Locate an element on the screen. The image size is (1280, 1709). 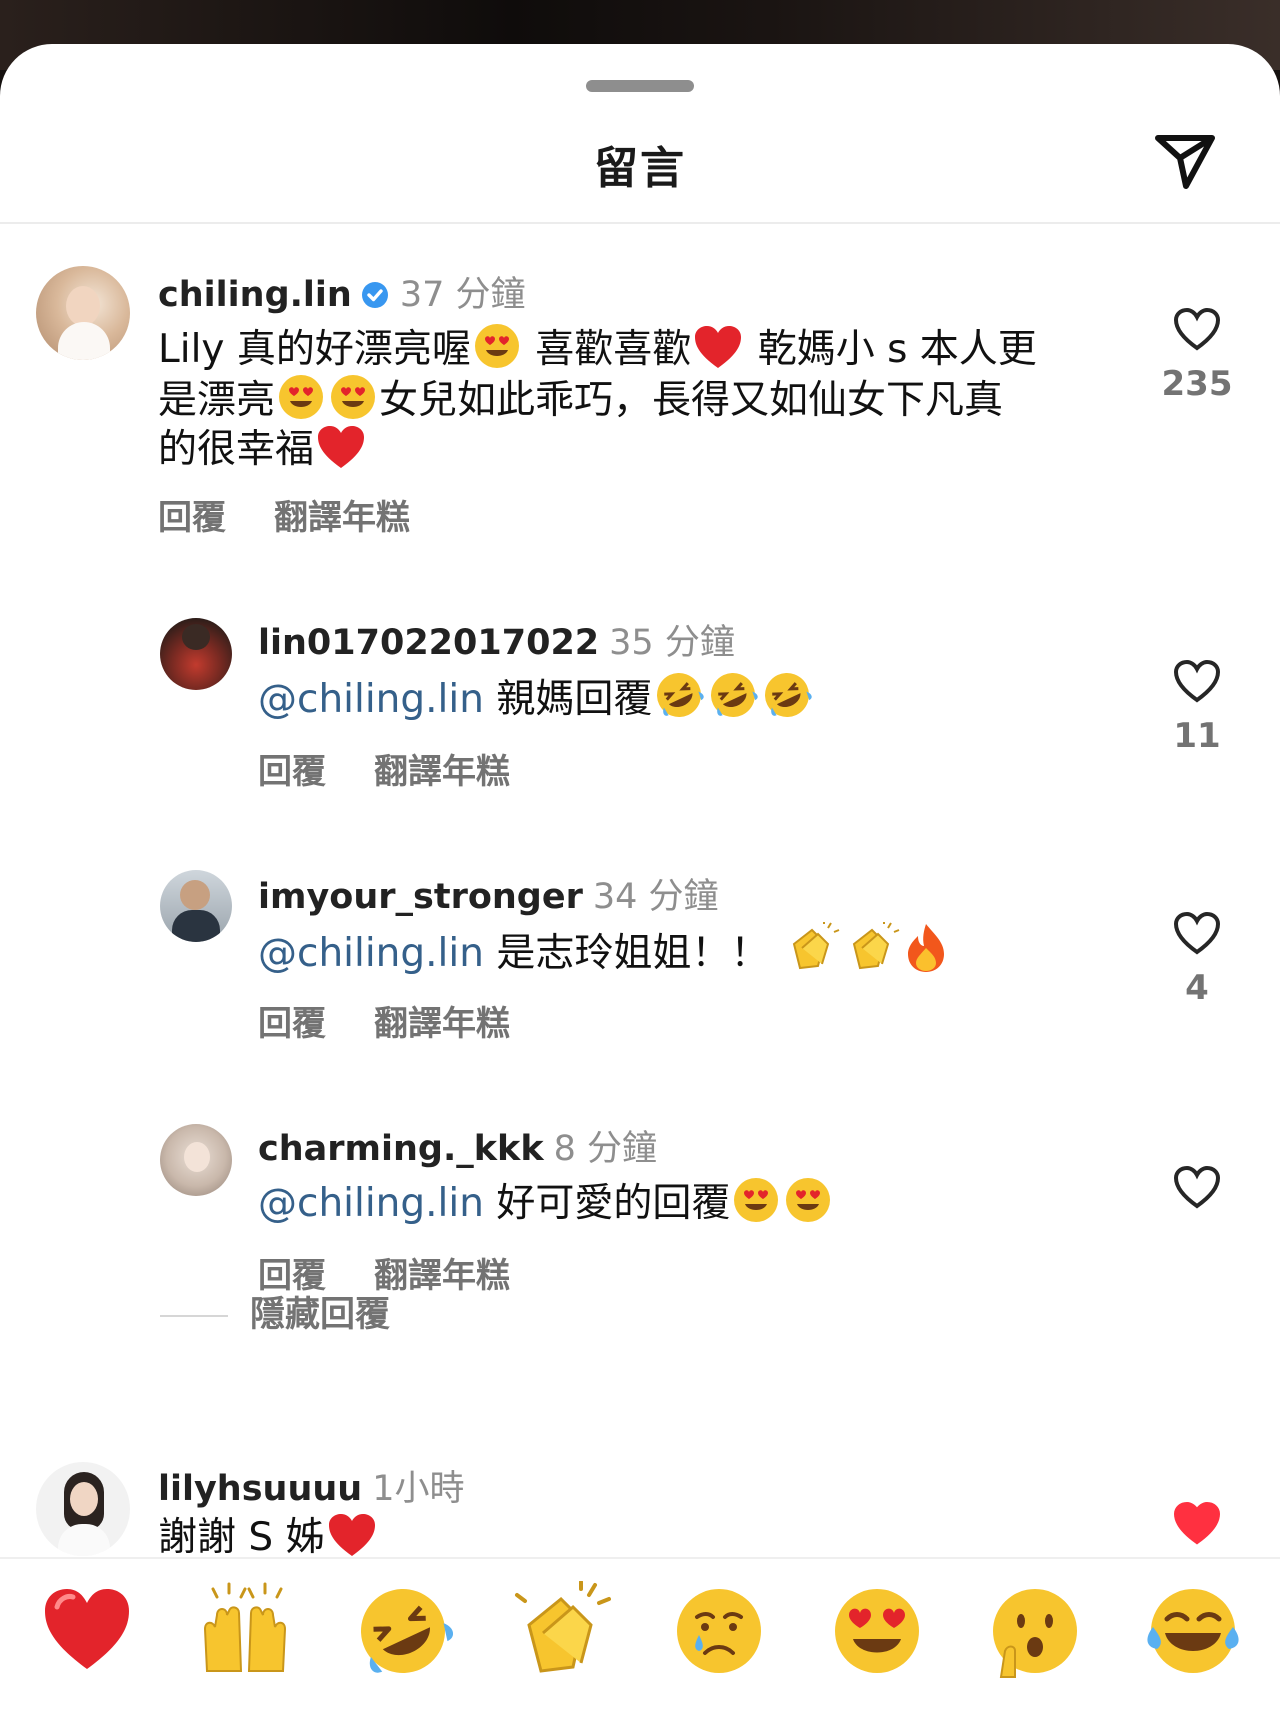
share-send-icon is located at coordinates (1185, 159).